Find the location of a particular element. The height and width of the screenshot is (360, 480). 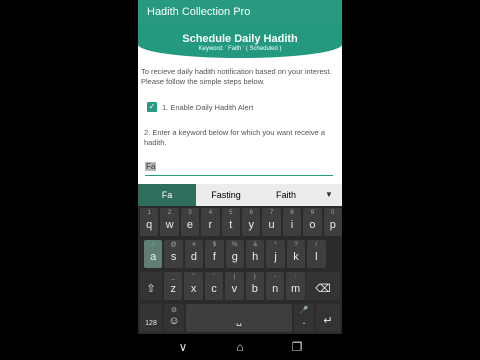

key-label: t is located at coordinates (231, 225).